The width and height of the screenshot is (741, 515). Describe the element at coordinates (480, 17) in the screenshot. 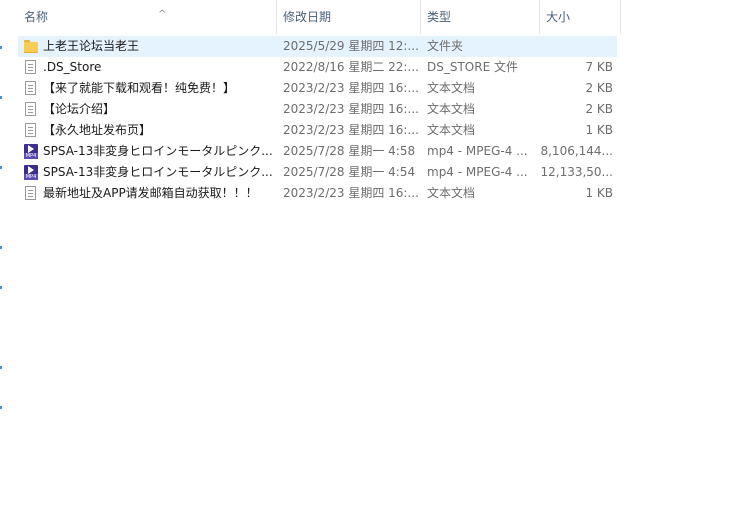

I see `column-header-type: 类型` at that location.